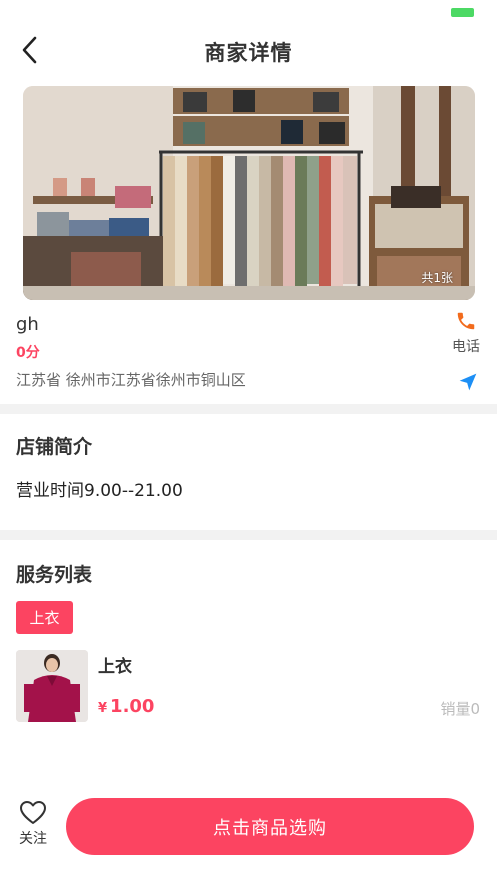 The image size is (497, 883). What do you see at coordinates (33, 812) in the screenshot?
I see `heart-outline-icon` at bounding box center [33, 812].